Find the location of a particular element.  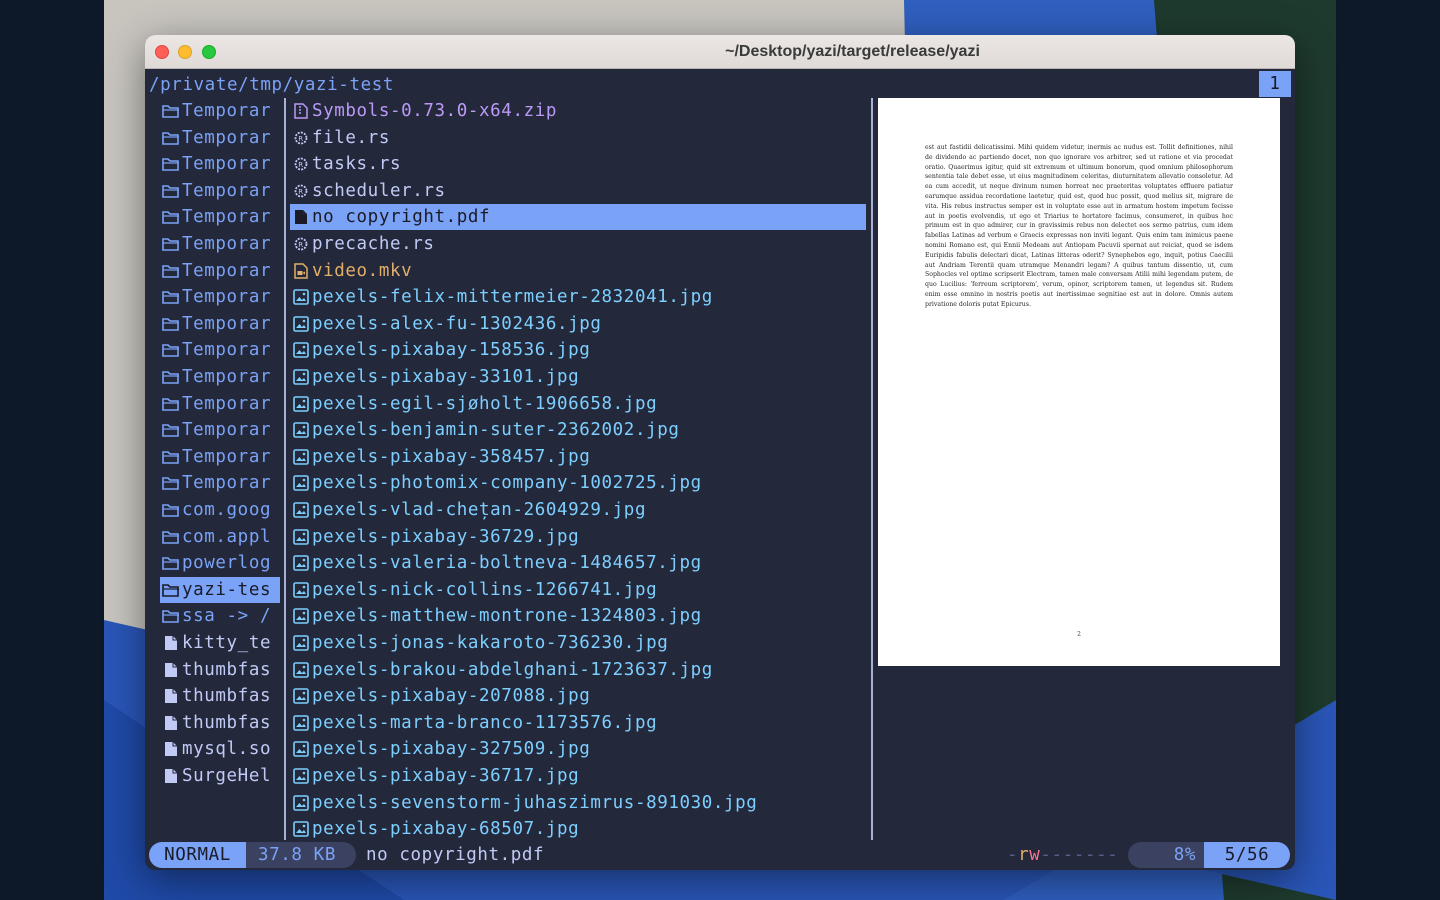

entry-label: no copyright.pdf is located at coordinates (401, 217).